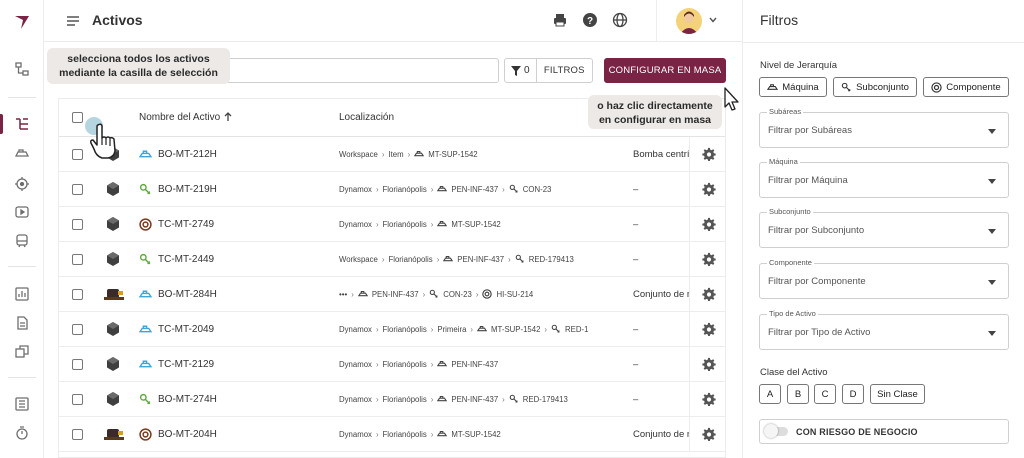 This screenshot has height=458, width=1024. Describe the element at coordinates (186, 329) in the screenshot. I see `asset-name: TC-MT-2049` at that location.